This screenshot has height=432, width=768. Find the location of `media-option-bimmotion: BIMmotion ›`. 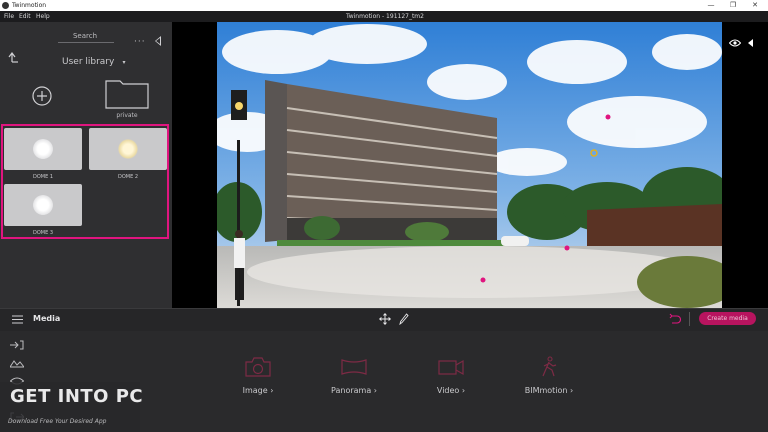

media-option-bimmotion: BIMmotion › is located at coordinates (549, 375).